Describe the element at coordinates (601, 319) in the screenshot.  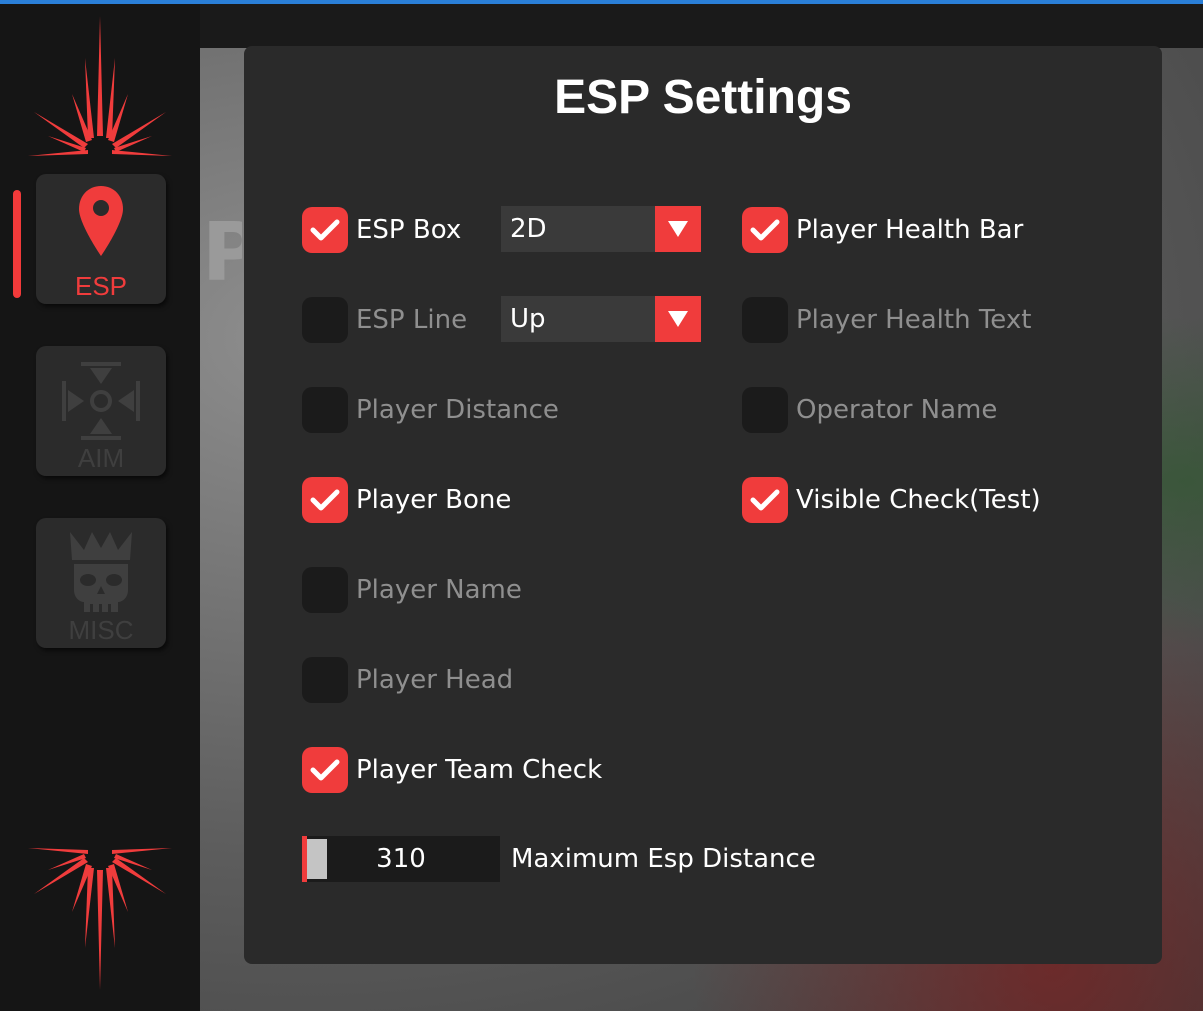
I see `esp-line-position-dropdown: Up` at that location.